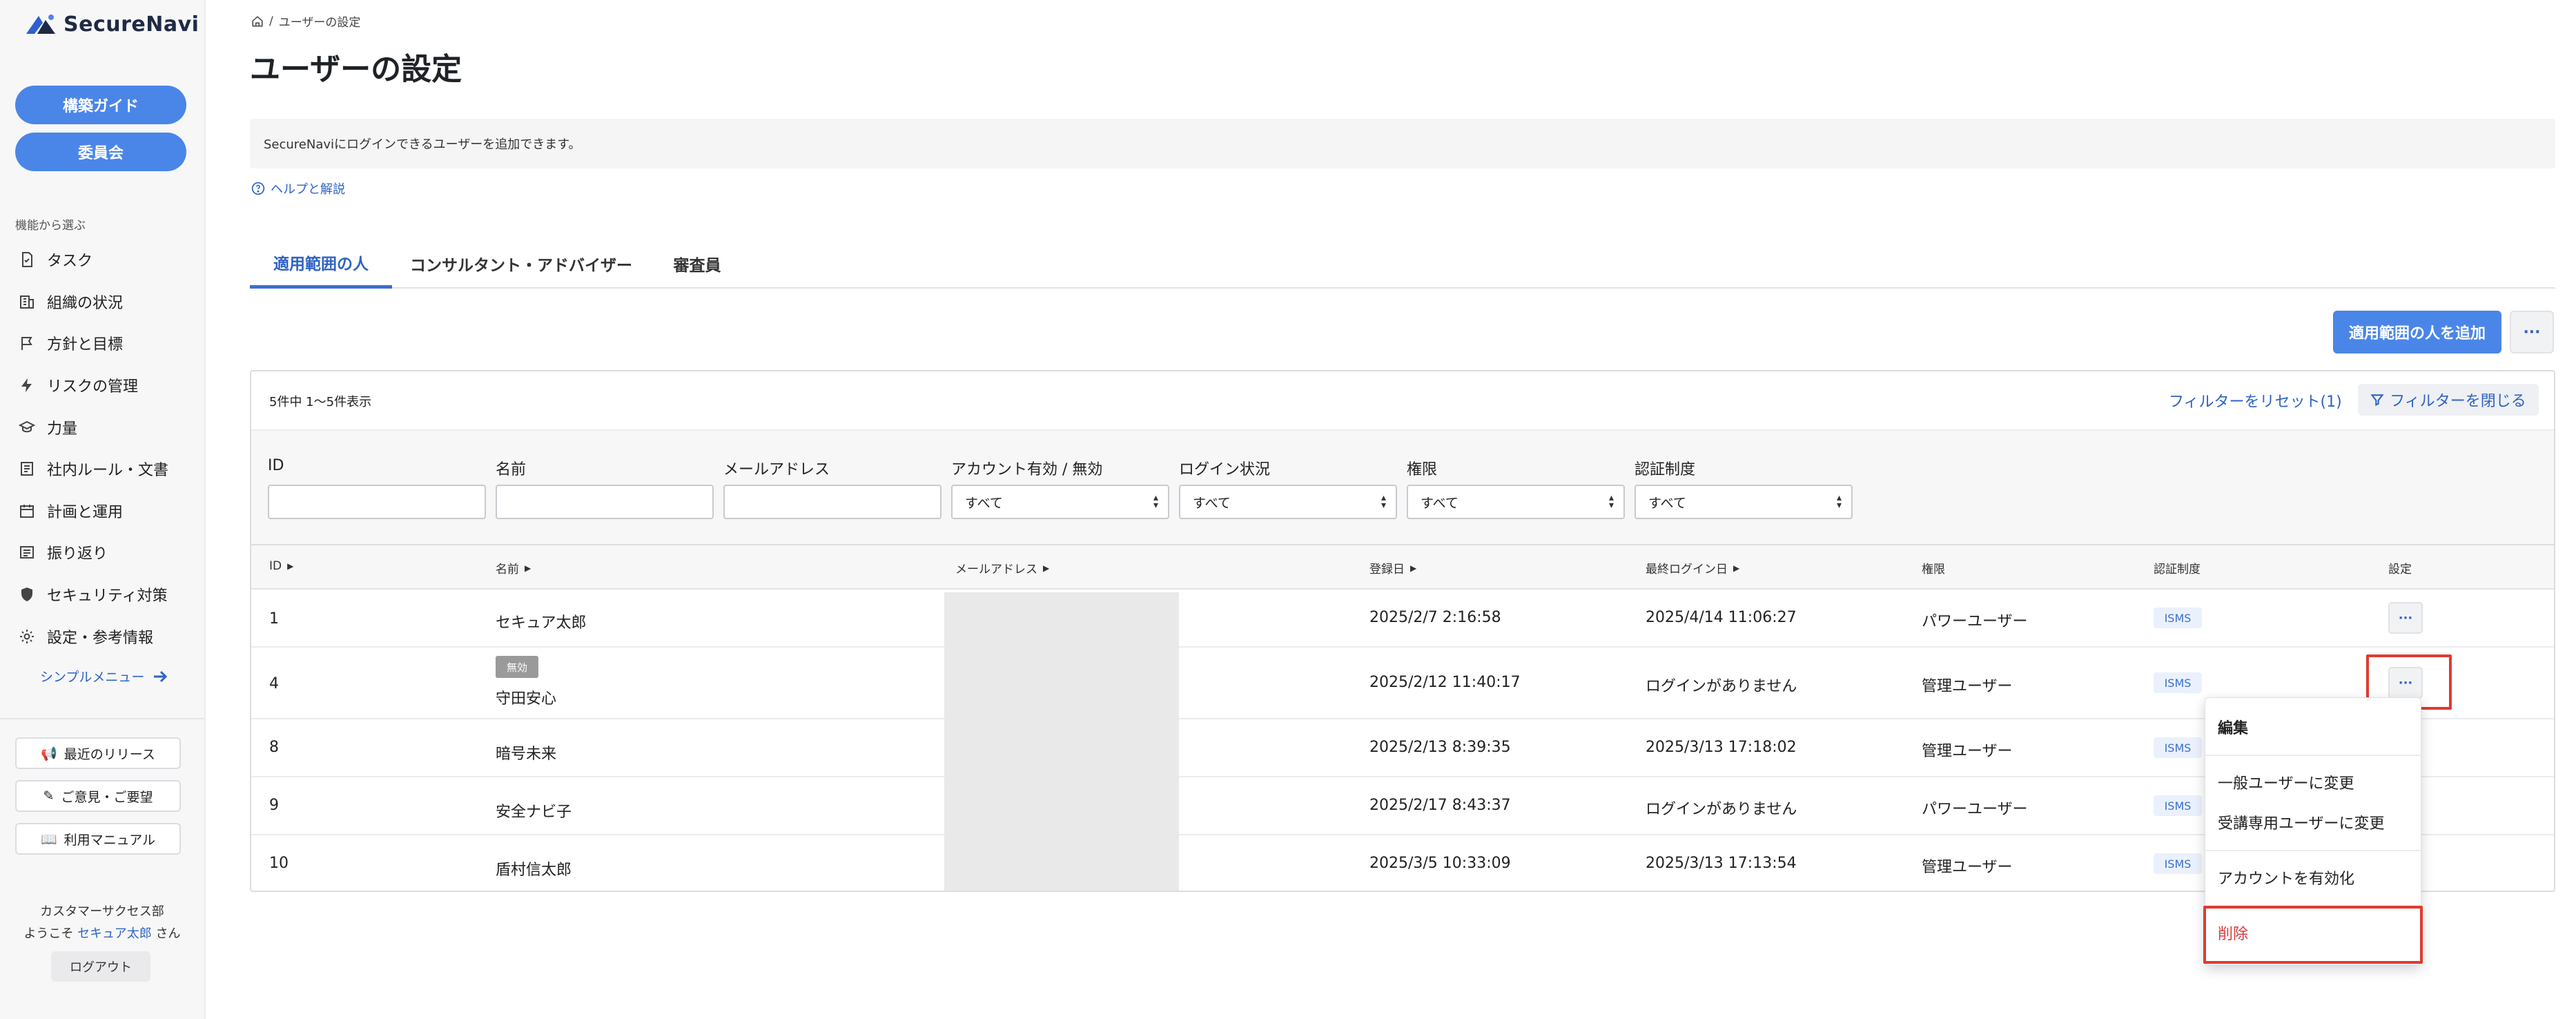 This screenshot has width=2576, height=1019. I want to click on close-filters-button: フィルターを閉じる, so click(2448, 400).